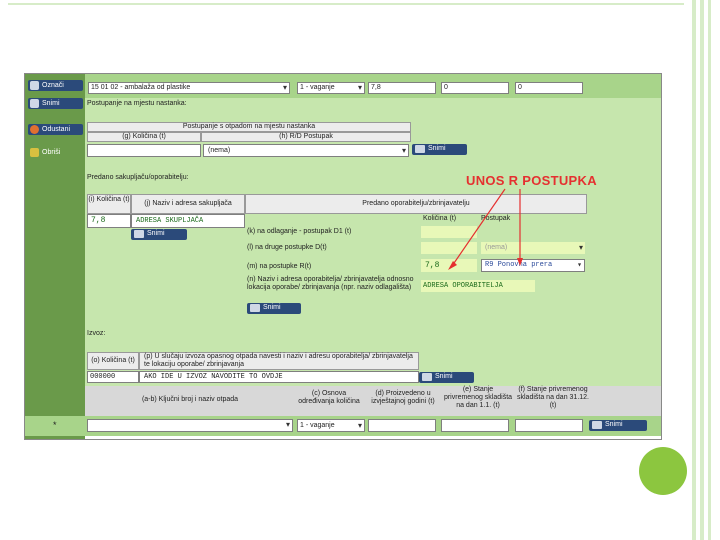 The image size is (720, 540). I want to click on izvoz-col-kolicina: (o) Količina (t), so click(113, 361).